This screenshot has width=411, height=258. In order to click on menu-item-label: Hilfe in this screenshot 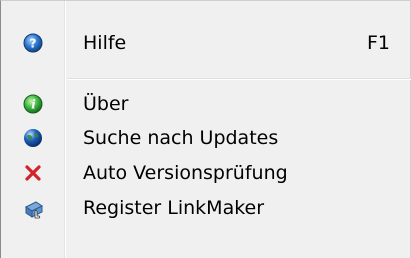, I will do `click(105, 43)`.